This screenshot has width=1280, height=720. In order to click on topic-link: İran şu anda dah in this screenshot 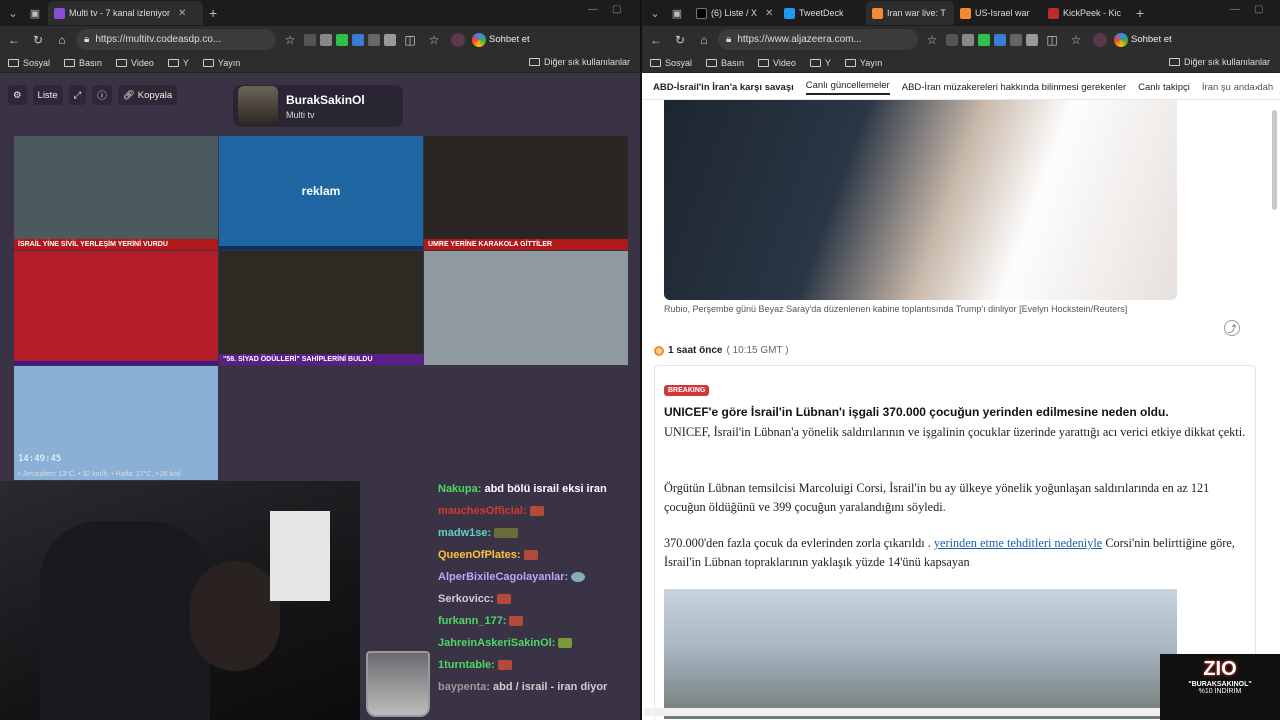, I will do `click(1237, 87)`.